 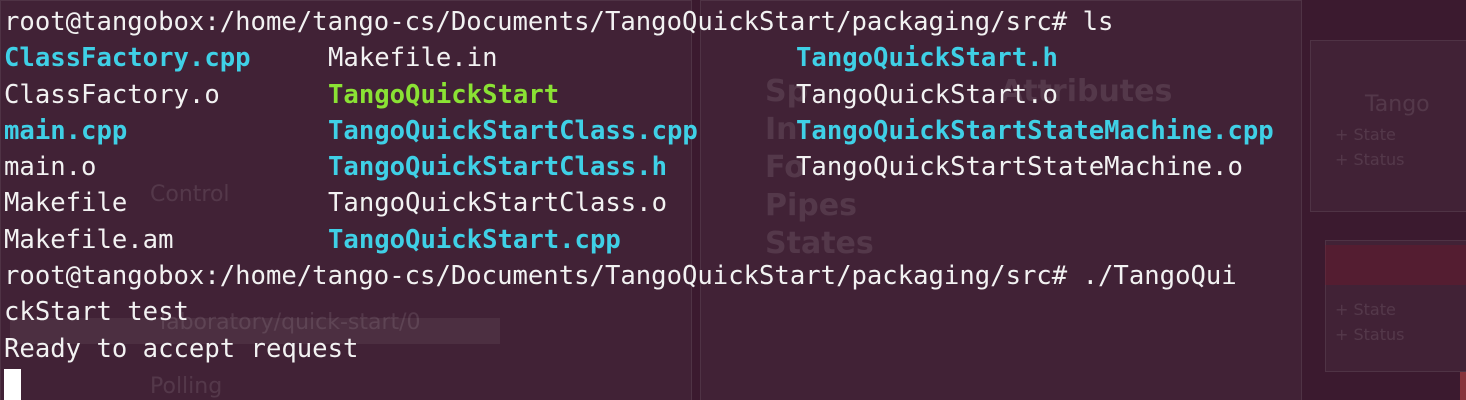 I want to click on file-entry: TangoQuickStart, so click(x=444, y=94).